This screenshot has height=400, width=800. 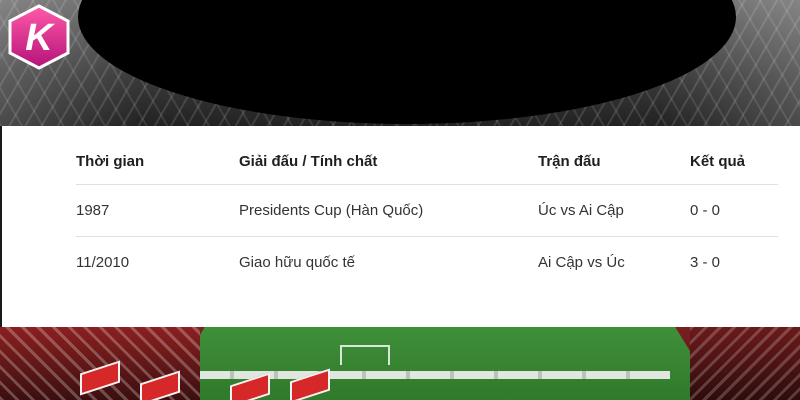 I want to click on cell-time: 11/2010, so click(x=103, y=262).